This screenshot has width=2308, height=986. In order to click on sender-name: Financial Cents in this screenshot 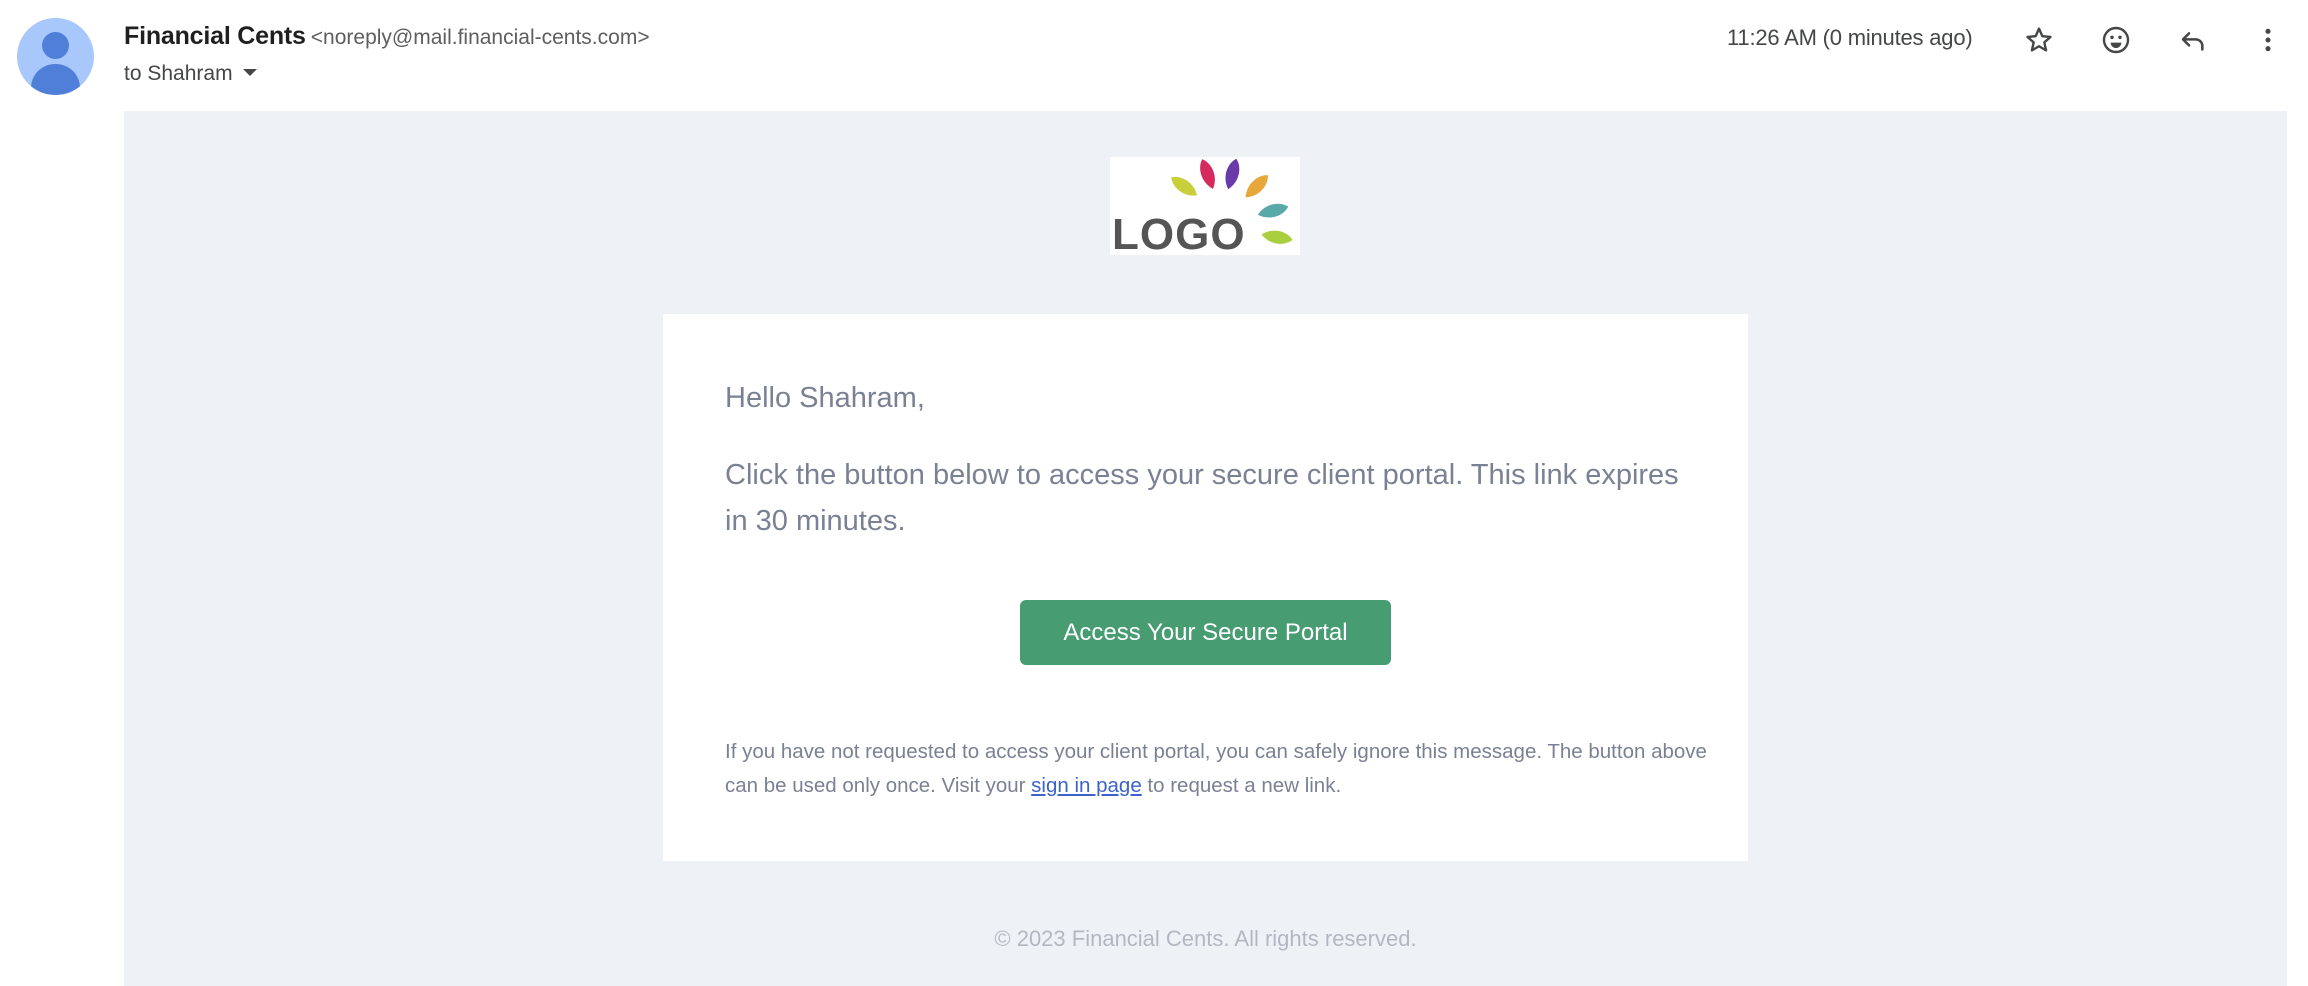, I will do `click(215, 36)`.